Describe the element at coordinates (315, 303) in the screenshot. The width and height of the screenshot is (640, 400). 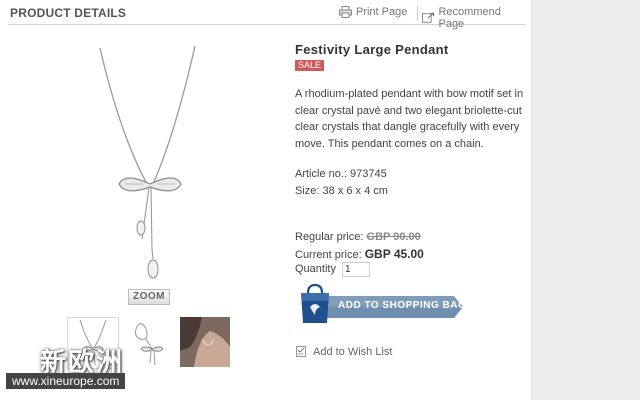
I see `shopping-bag-icon` at that location.